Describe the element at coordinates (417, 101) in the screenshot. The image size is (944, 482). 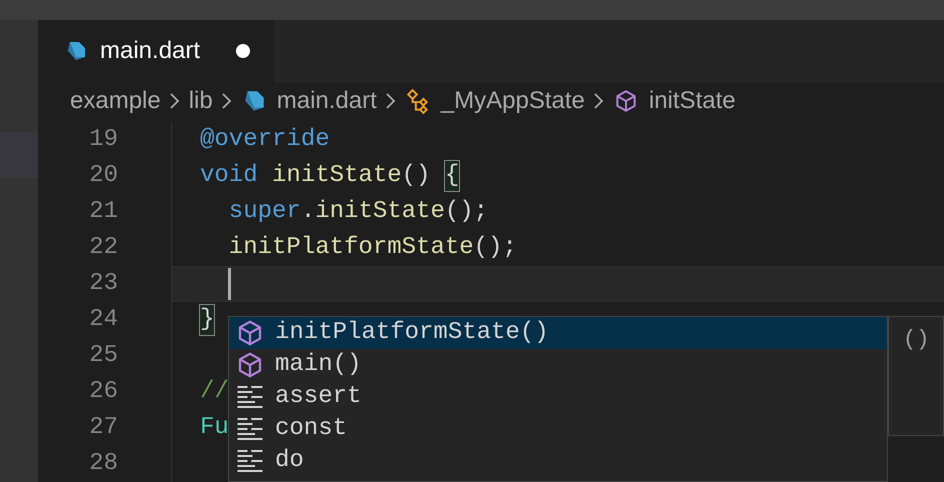
I see `class-icon` at that location.